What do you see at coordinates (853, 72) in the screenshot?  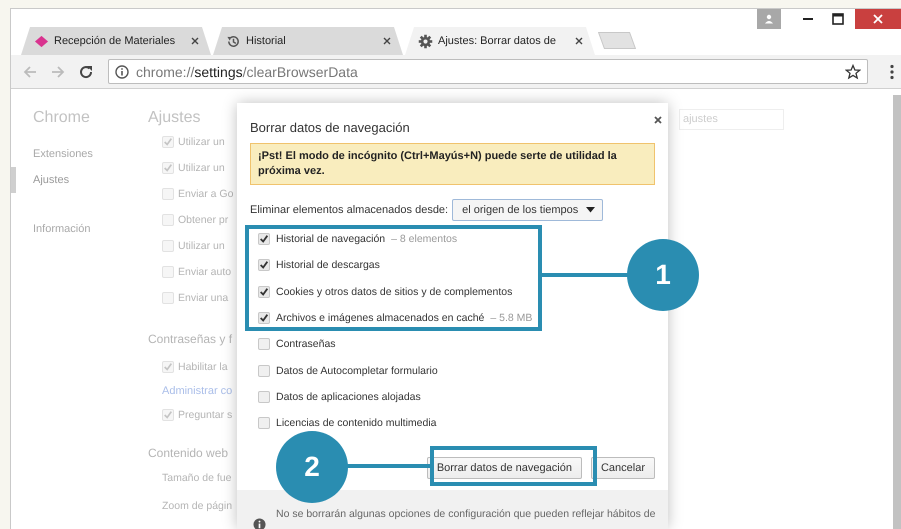 I see `star-icon` at bounding box center [853, 72].